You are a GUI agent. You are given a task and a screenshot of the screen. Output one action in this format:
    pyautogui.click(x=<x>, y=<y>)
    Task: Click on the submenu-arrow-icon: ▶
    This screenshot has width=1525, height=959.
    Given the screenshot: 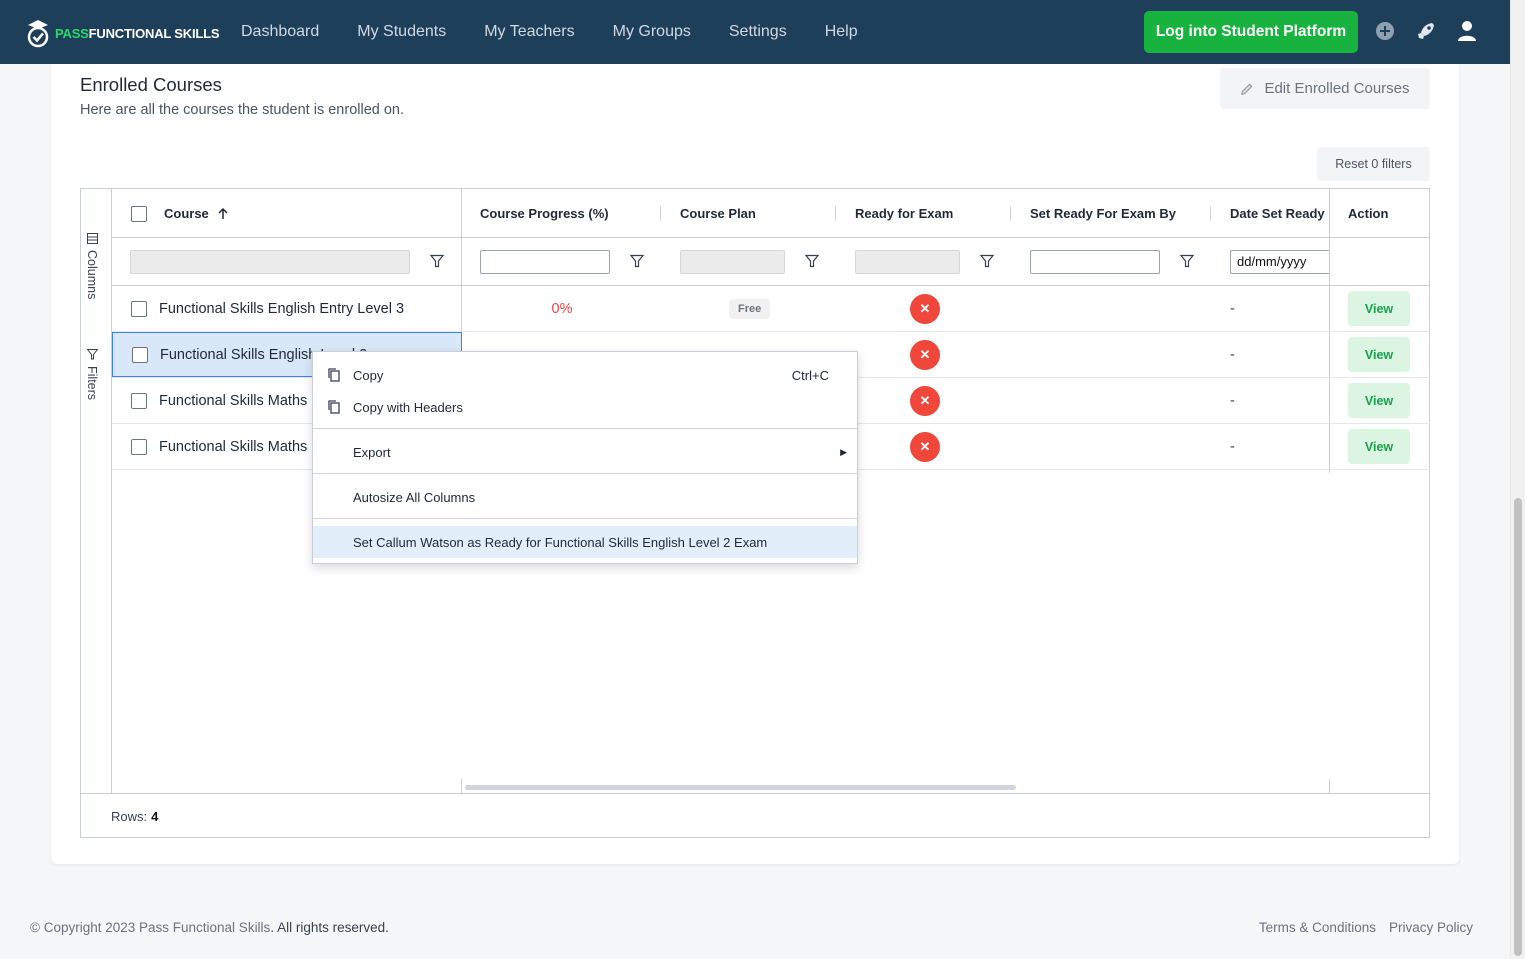 What is the action you would take?
    pyautogui.click(x=843, y=451)
    